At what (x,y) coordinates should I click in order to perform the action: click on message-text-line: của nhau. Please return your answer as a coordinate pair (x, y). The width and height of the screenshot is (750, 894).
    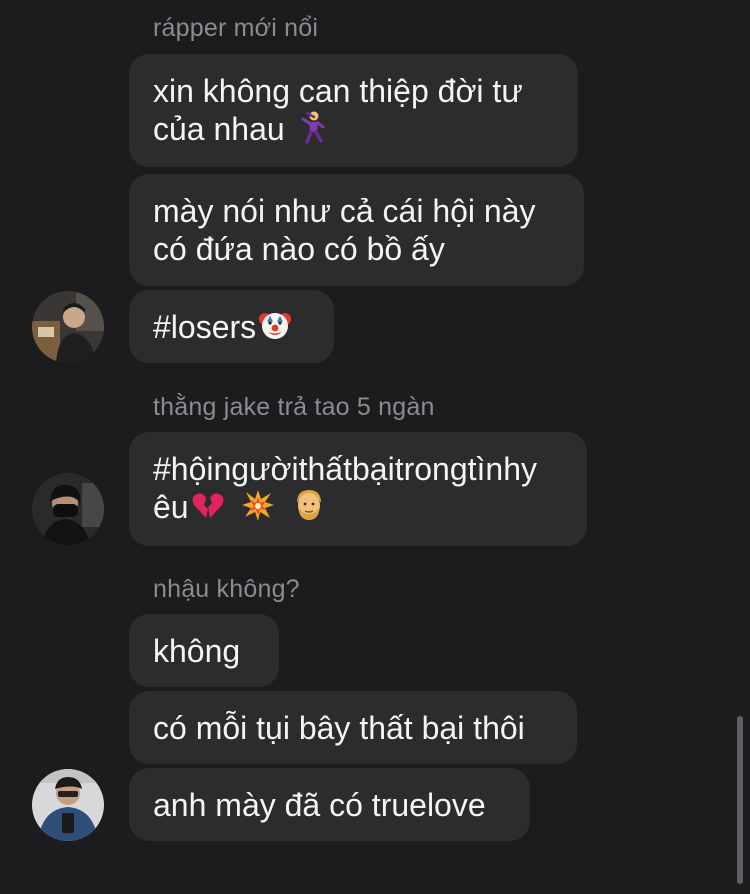
    Looking at the image, I should click on (353, 129).